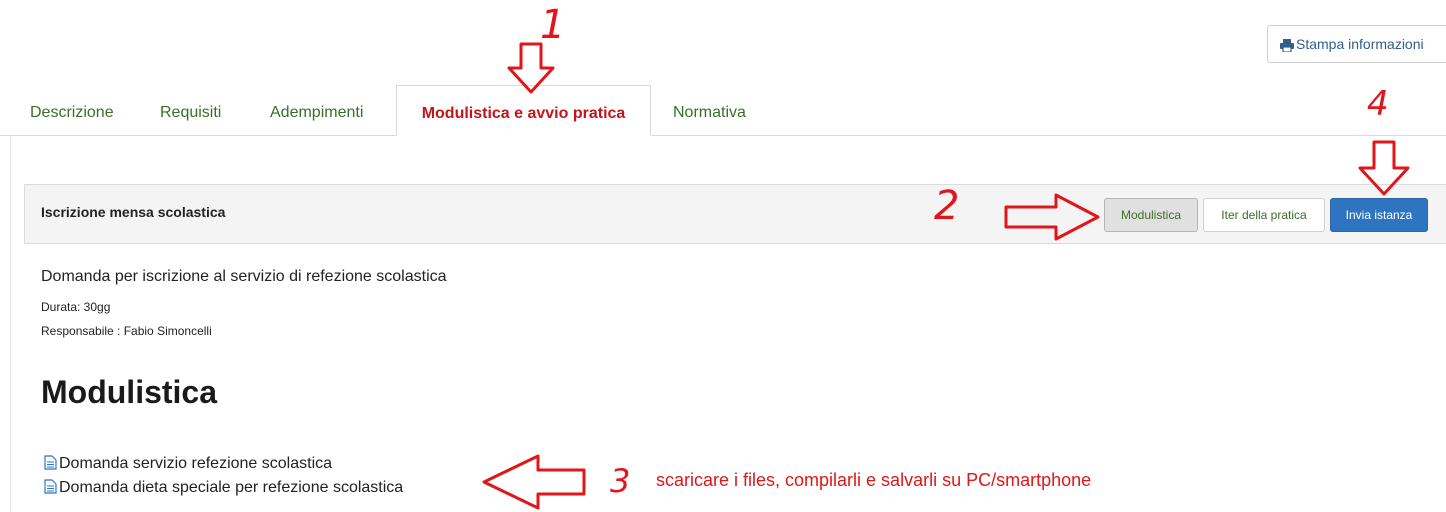 The width and height of the screenshot is (1446, 512). What do you see at coordinates (1287, 45) in the screenshot?
I see `print-icon` at bounding box center [1287, 45].